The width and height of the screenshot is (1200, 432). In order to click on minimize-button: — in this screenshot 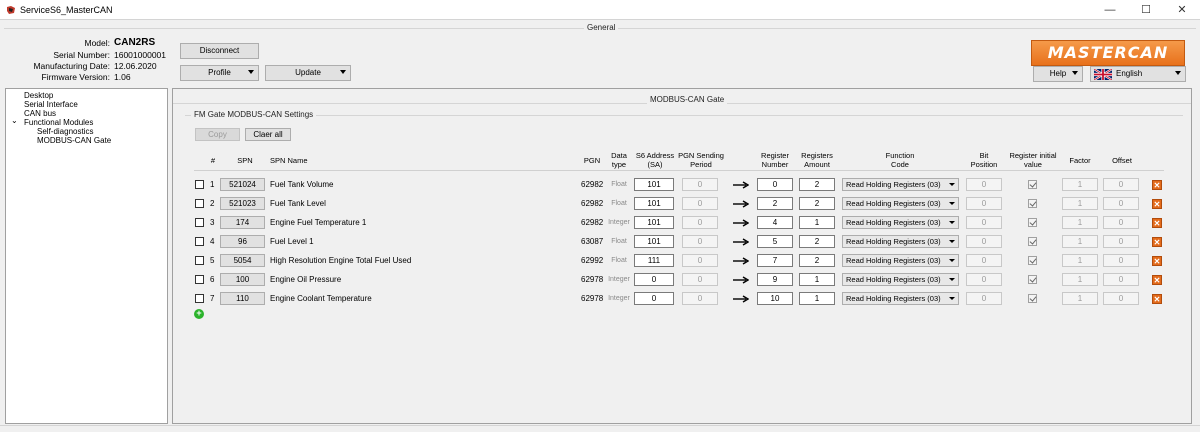, I will do `click(1110, 10)`.